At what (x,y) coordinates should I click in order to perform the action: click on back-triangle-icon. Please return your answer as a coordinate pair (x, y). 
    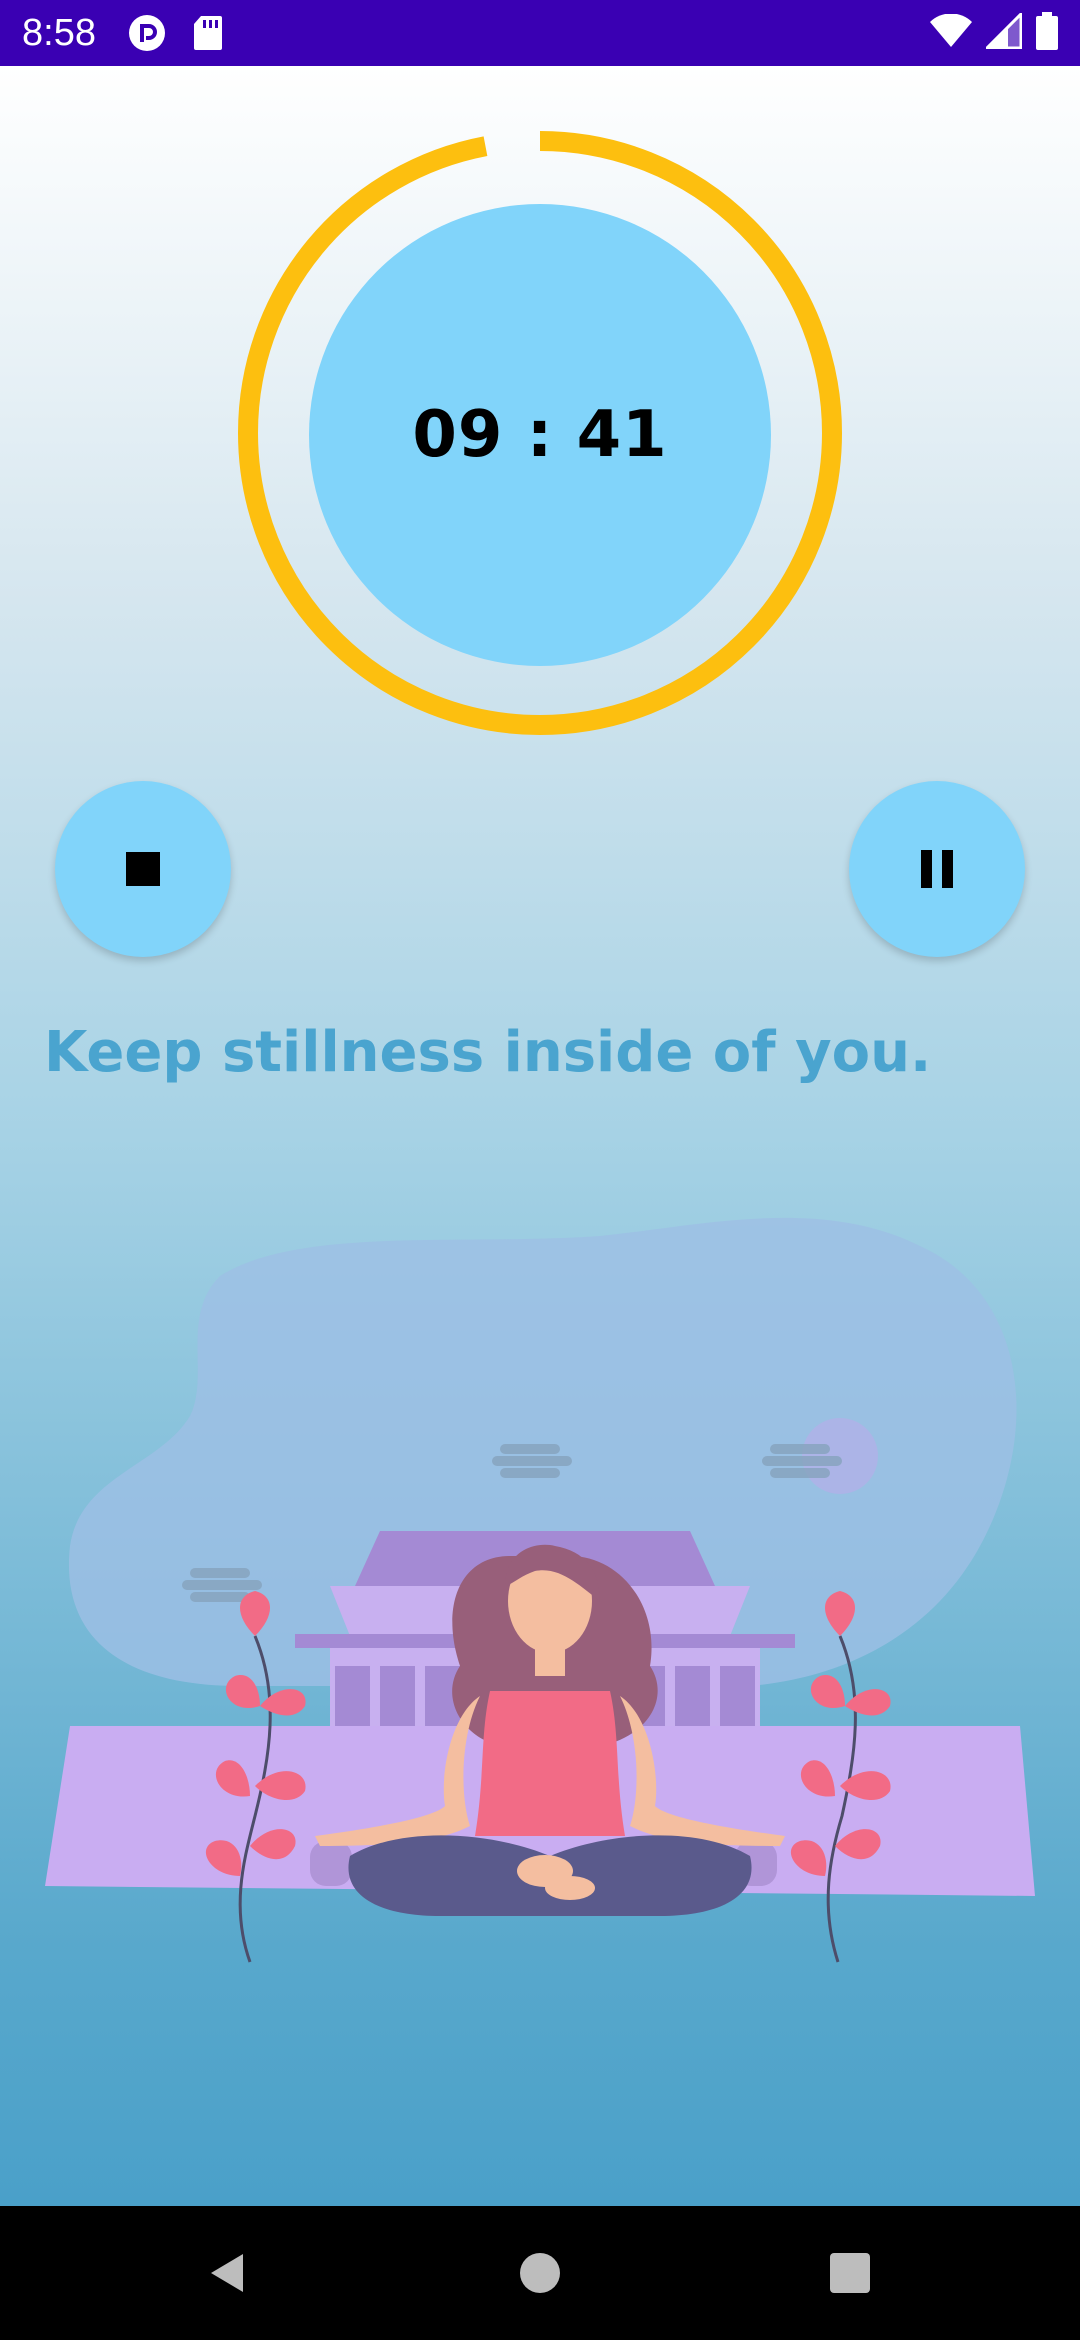
    Looking at the image, I should click on (227, 2273).